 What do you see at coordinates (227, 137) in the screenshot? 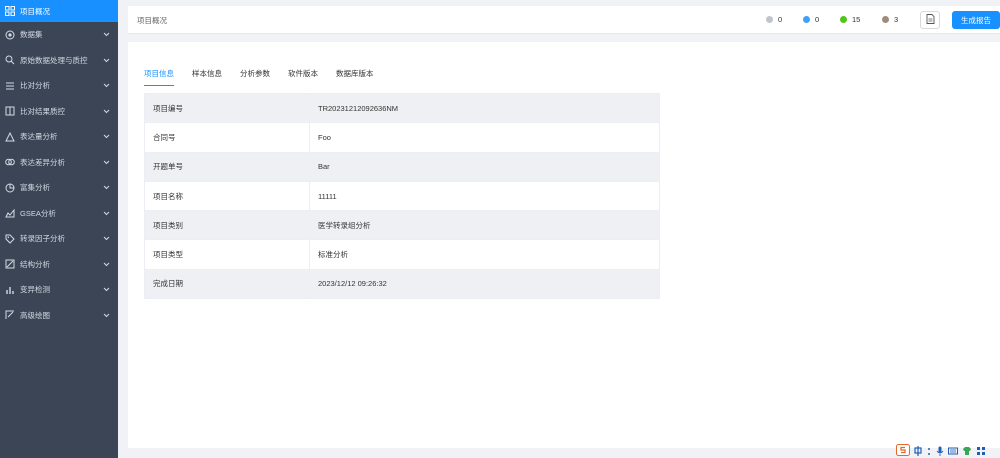
I see `field-label: 合同号` at bounding box center [227, 137].